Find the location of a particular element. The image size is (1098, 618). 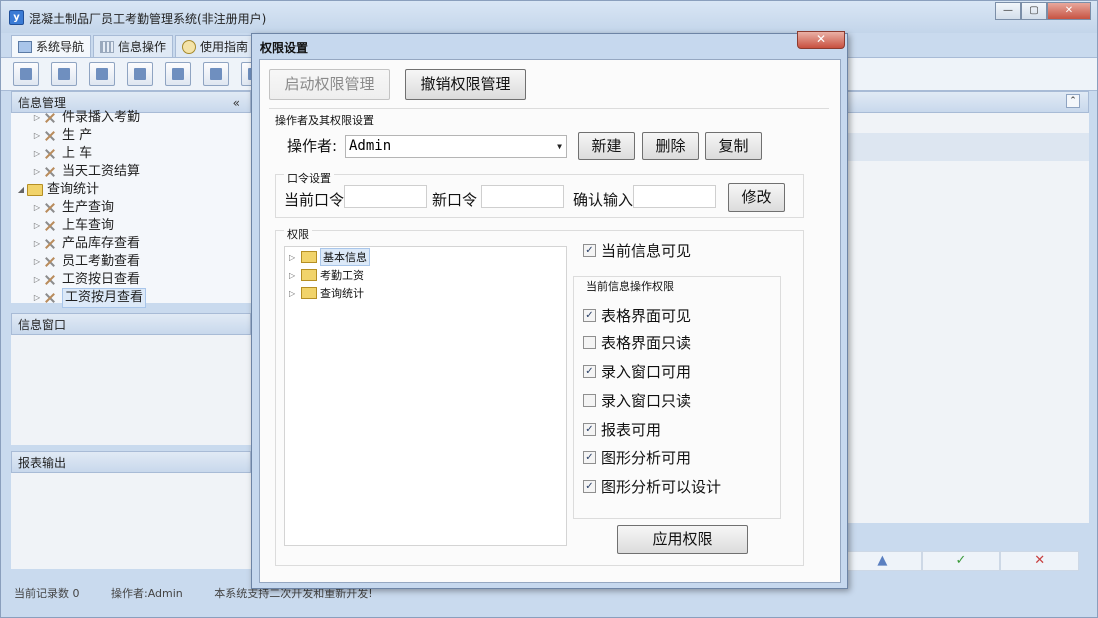

delete-operator-button: 删除 is located at coordinates (670, 146).